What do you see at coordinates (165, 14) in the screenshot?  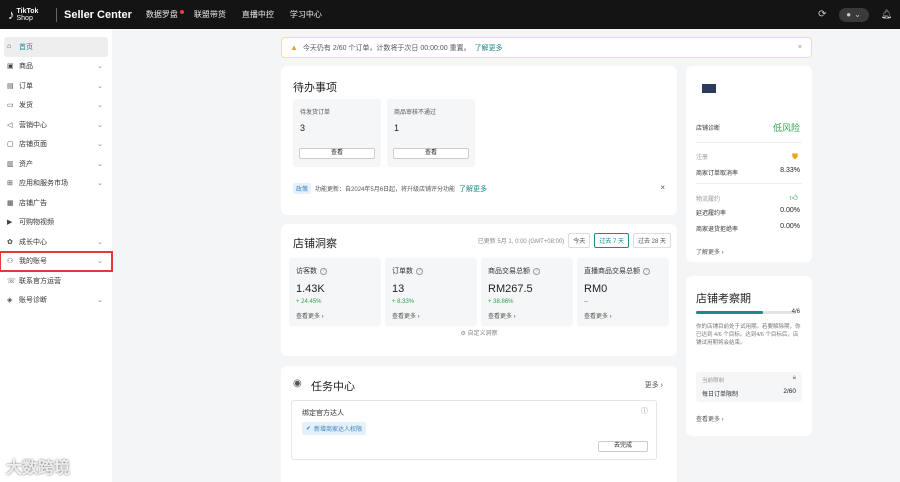 I see `nav-data-compass: 数据罗盘` at bounding box center [165, 14].